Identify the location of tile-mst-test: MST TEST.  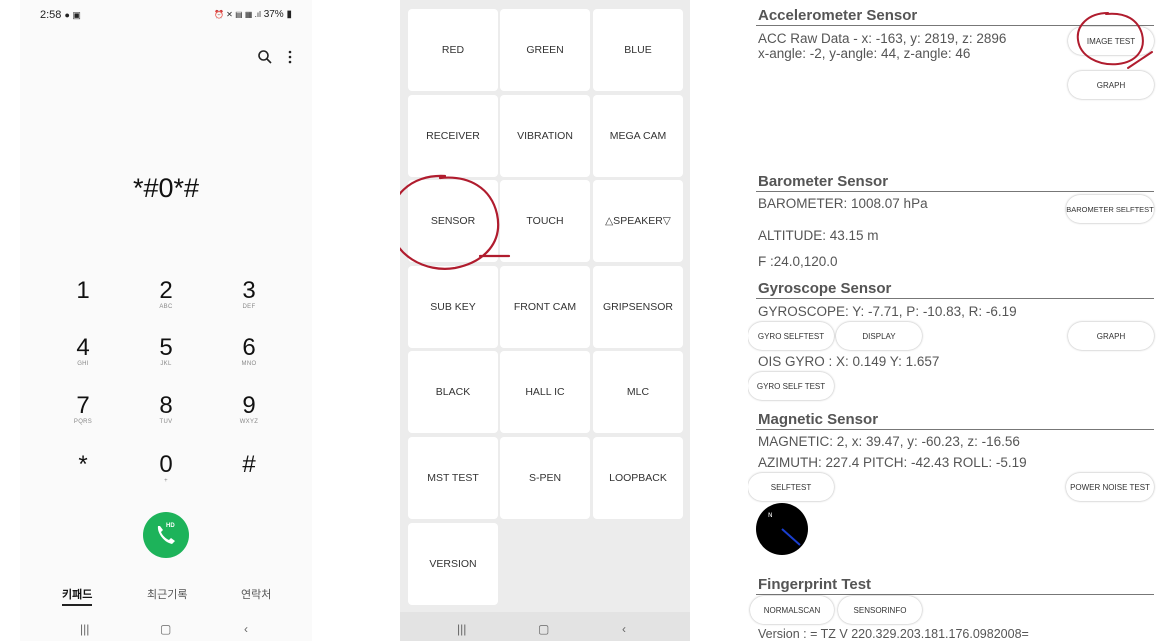
(453, 478).